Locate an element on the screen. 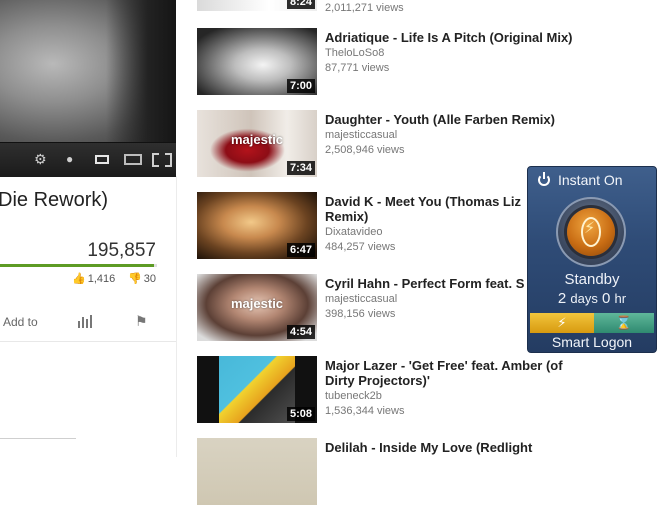 The image size is (659, 505). gadget-header: Instant On is located at coordinates (580, 180).